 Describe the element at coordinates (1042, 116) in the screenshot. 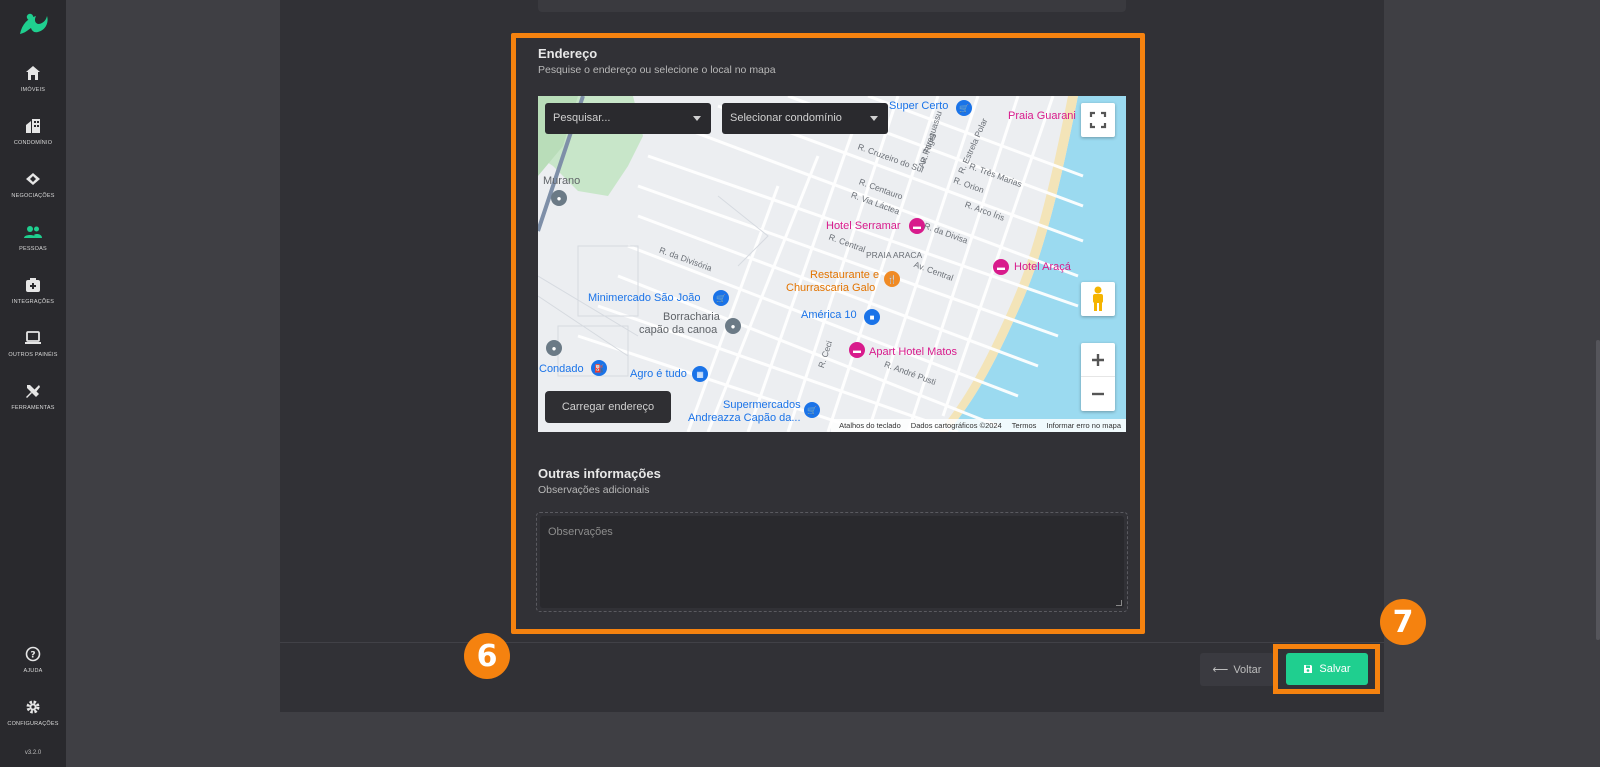

I see `map-place-praia-guarani: Praia Guarani` at that location.